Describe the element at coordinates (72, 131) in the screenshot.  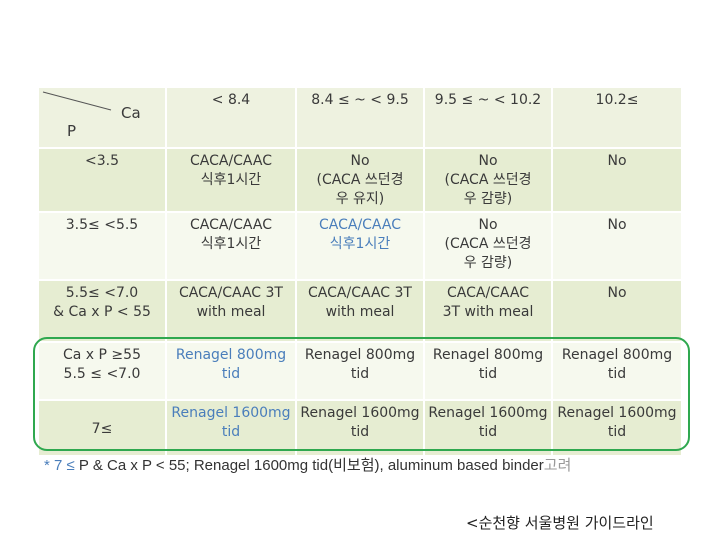
I see `corner-label-p: P` at that location.